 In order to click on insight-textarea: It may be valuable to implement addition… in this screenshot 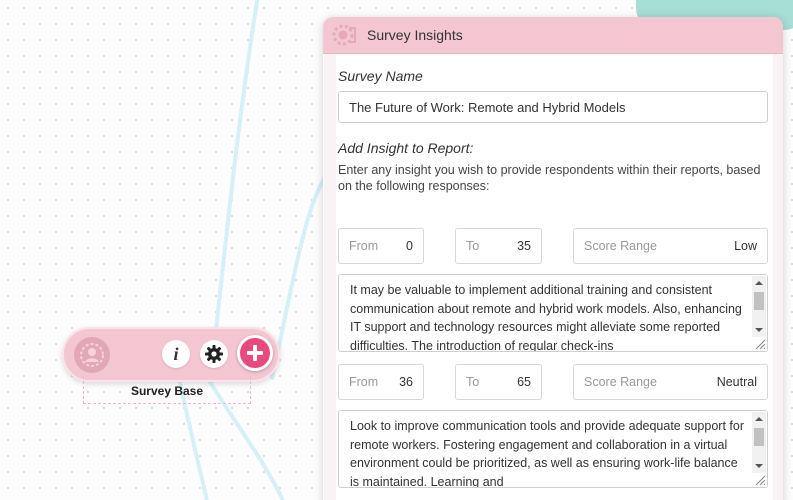, I will do `click(553, 313)`.